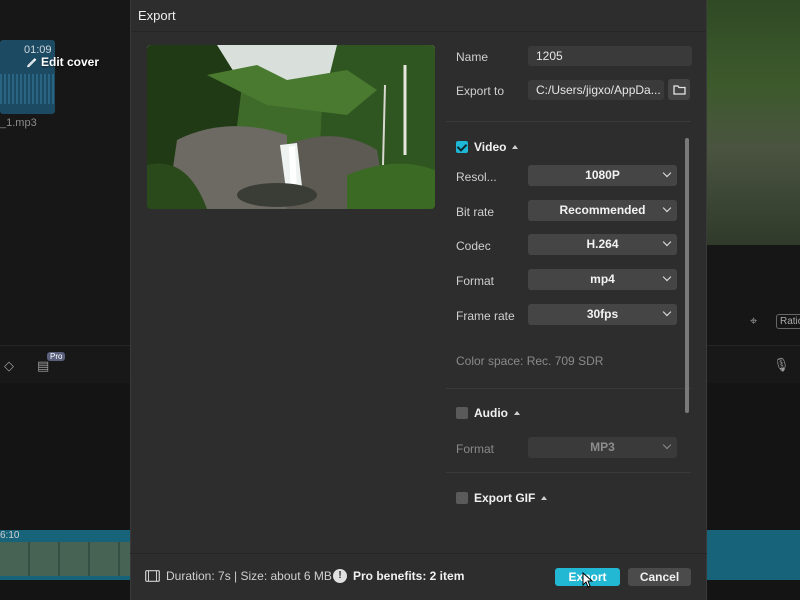 The height and width of the screenshot is (600, 800). Describe the element at coordinates (587, 580) in the screenshot. I see `mouse-cursor-icon` at that location.